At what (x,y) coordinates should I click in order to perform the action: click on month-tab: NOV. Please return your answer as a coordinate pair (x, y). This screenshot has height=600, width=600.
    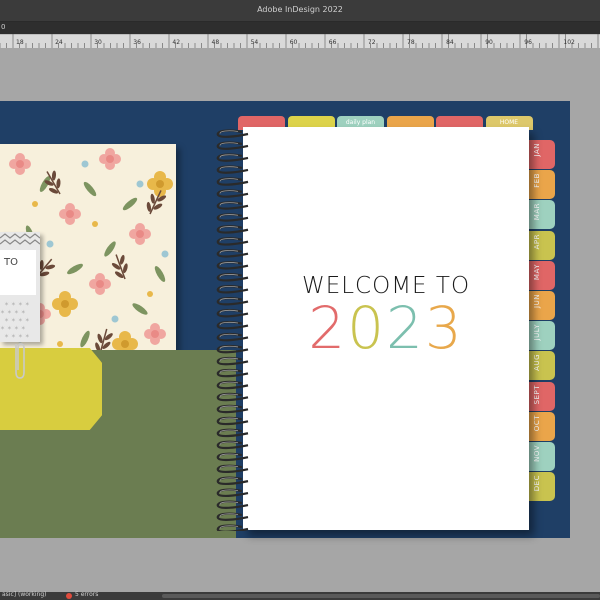
    Looking at the image, I should click on (541, 456).